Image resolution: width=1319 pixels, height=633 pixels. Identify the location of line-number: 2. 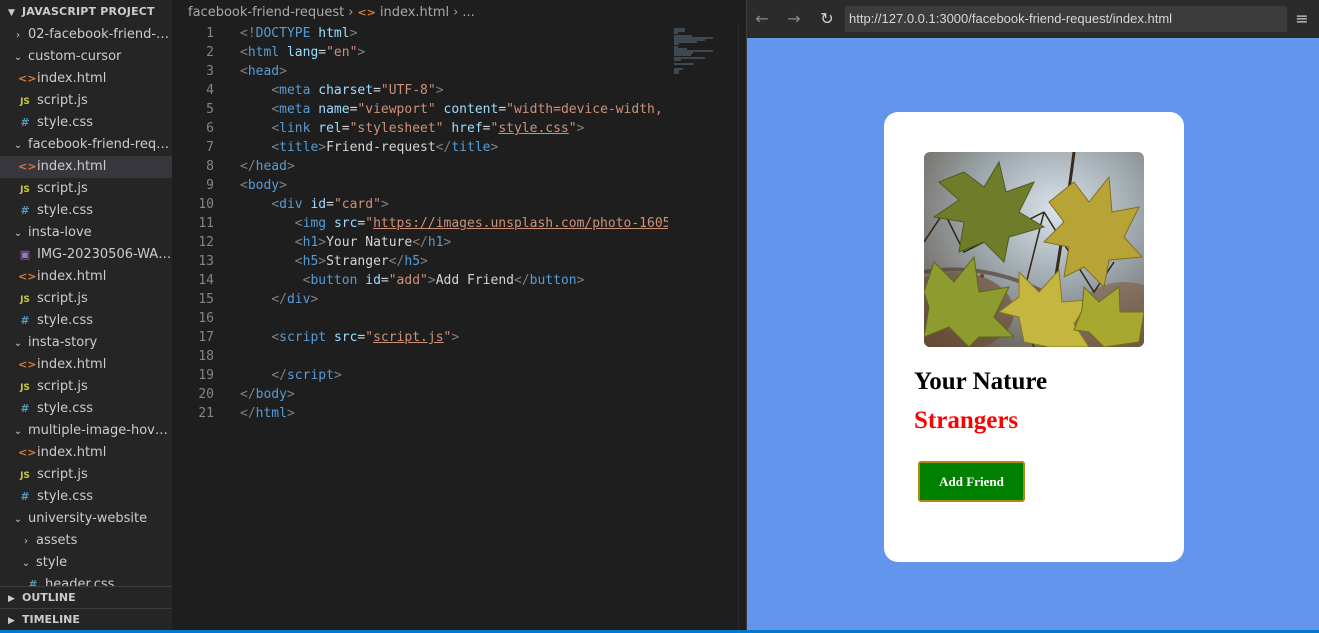
(210, 52).